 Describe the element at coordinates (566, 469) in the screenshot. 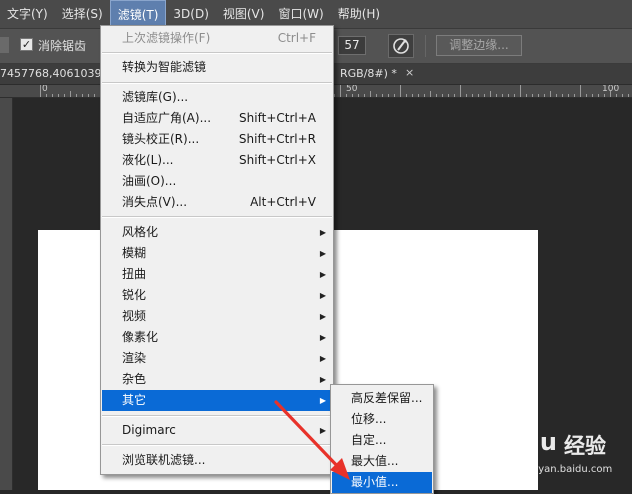

I see `watermark-url: jingyan.baidu.com` at that location.